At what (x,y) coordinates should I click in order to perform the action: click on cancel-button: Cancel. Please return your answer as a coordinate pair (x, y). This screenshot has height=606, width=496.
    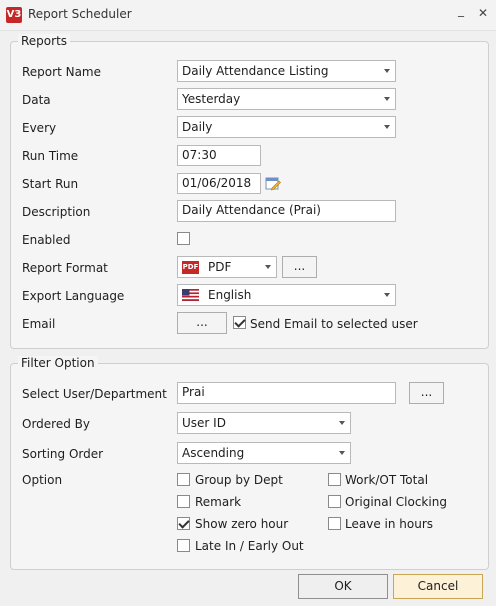
    Looking at the image, I should click on (438, 586).